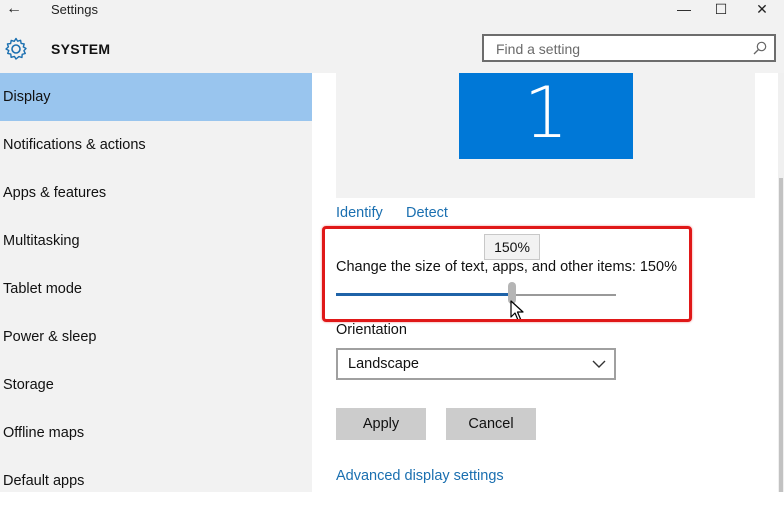 The height and width of the screenshot is (505, 784). What do you see at coordinates (41, 241) in the screenshot?
I see `sidebar-item-label: Multitasking` at bounding box center [41, 241].